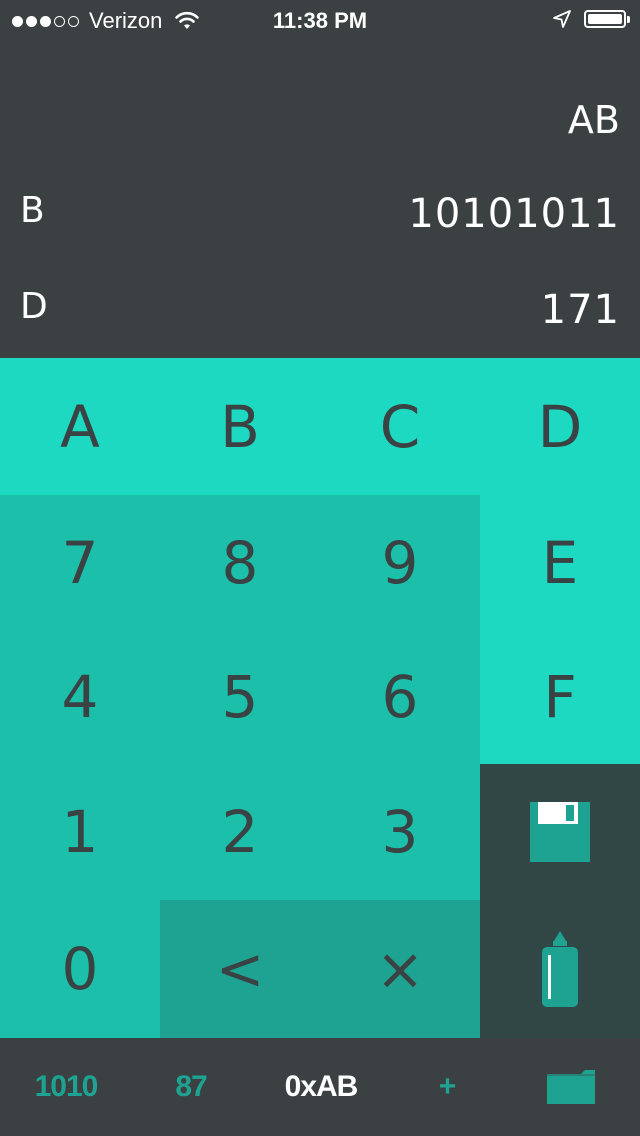  Describe the element at coordinates (400, 426) in the screenshot. I see `key-c: C` at that location.